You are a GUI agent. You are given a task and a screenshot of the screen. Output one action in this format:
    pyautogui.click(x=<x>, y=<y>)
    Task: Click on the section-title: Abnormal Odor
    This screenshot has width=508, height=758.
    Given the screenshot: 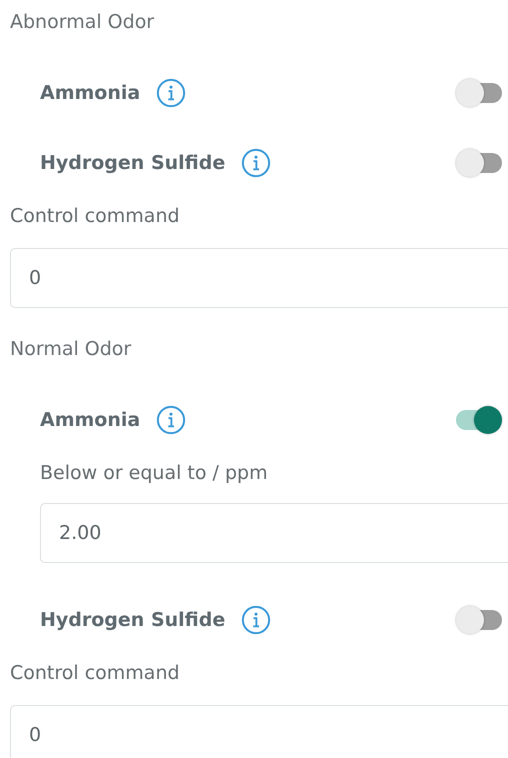 What is the action you would take?
    pyautogui.click(x=83, y=22)
    